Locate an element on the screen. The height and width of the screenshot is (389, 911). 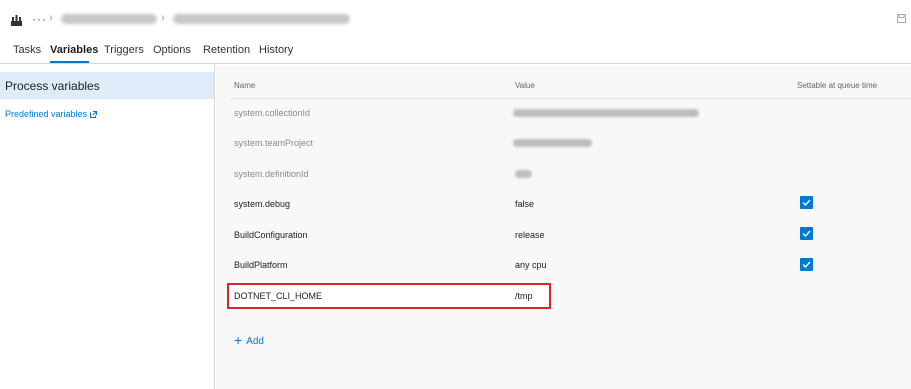
tab-history: History is located at coordinates (276, 50).